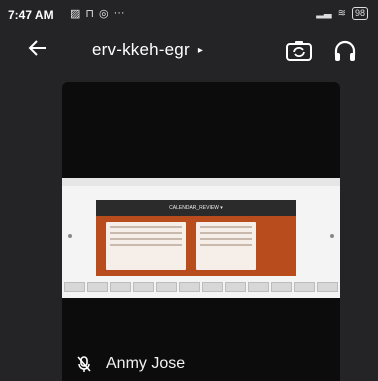  I want to click on arrow-left-icon, so click(37, 48).